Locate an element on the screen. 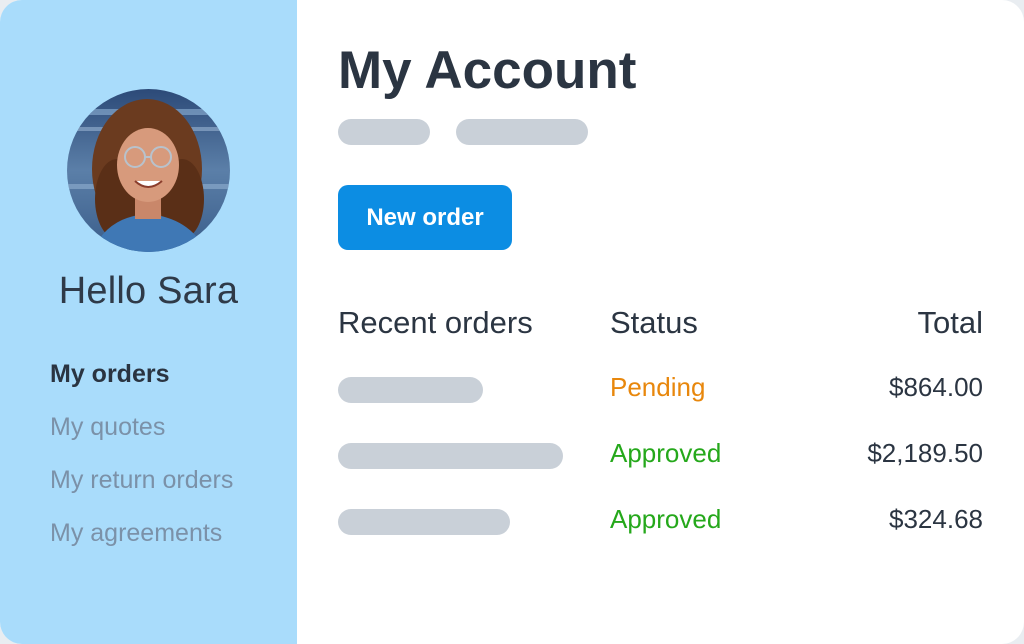 Image resolution: width=1024 pixels, height=644 pixels. status-badge: Pending is located at coordinates (658, 387).